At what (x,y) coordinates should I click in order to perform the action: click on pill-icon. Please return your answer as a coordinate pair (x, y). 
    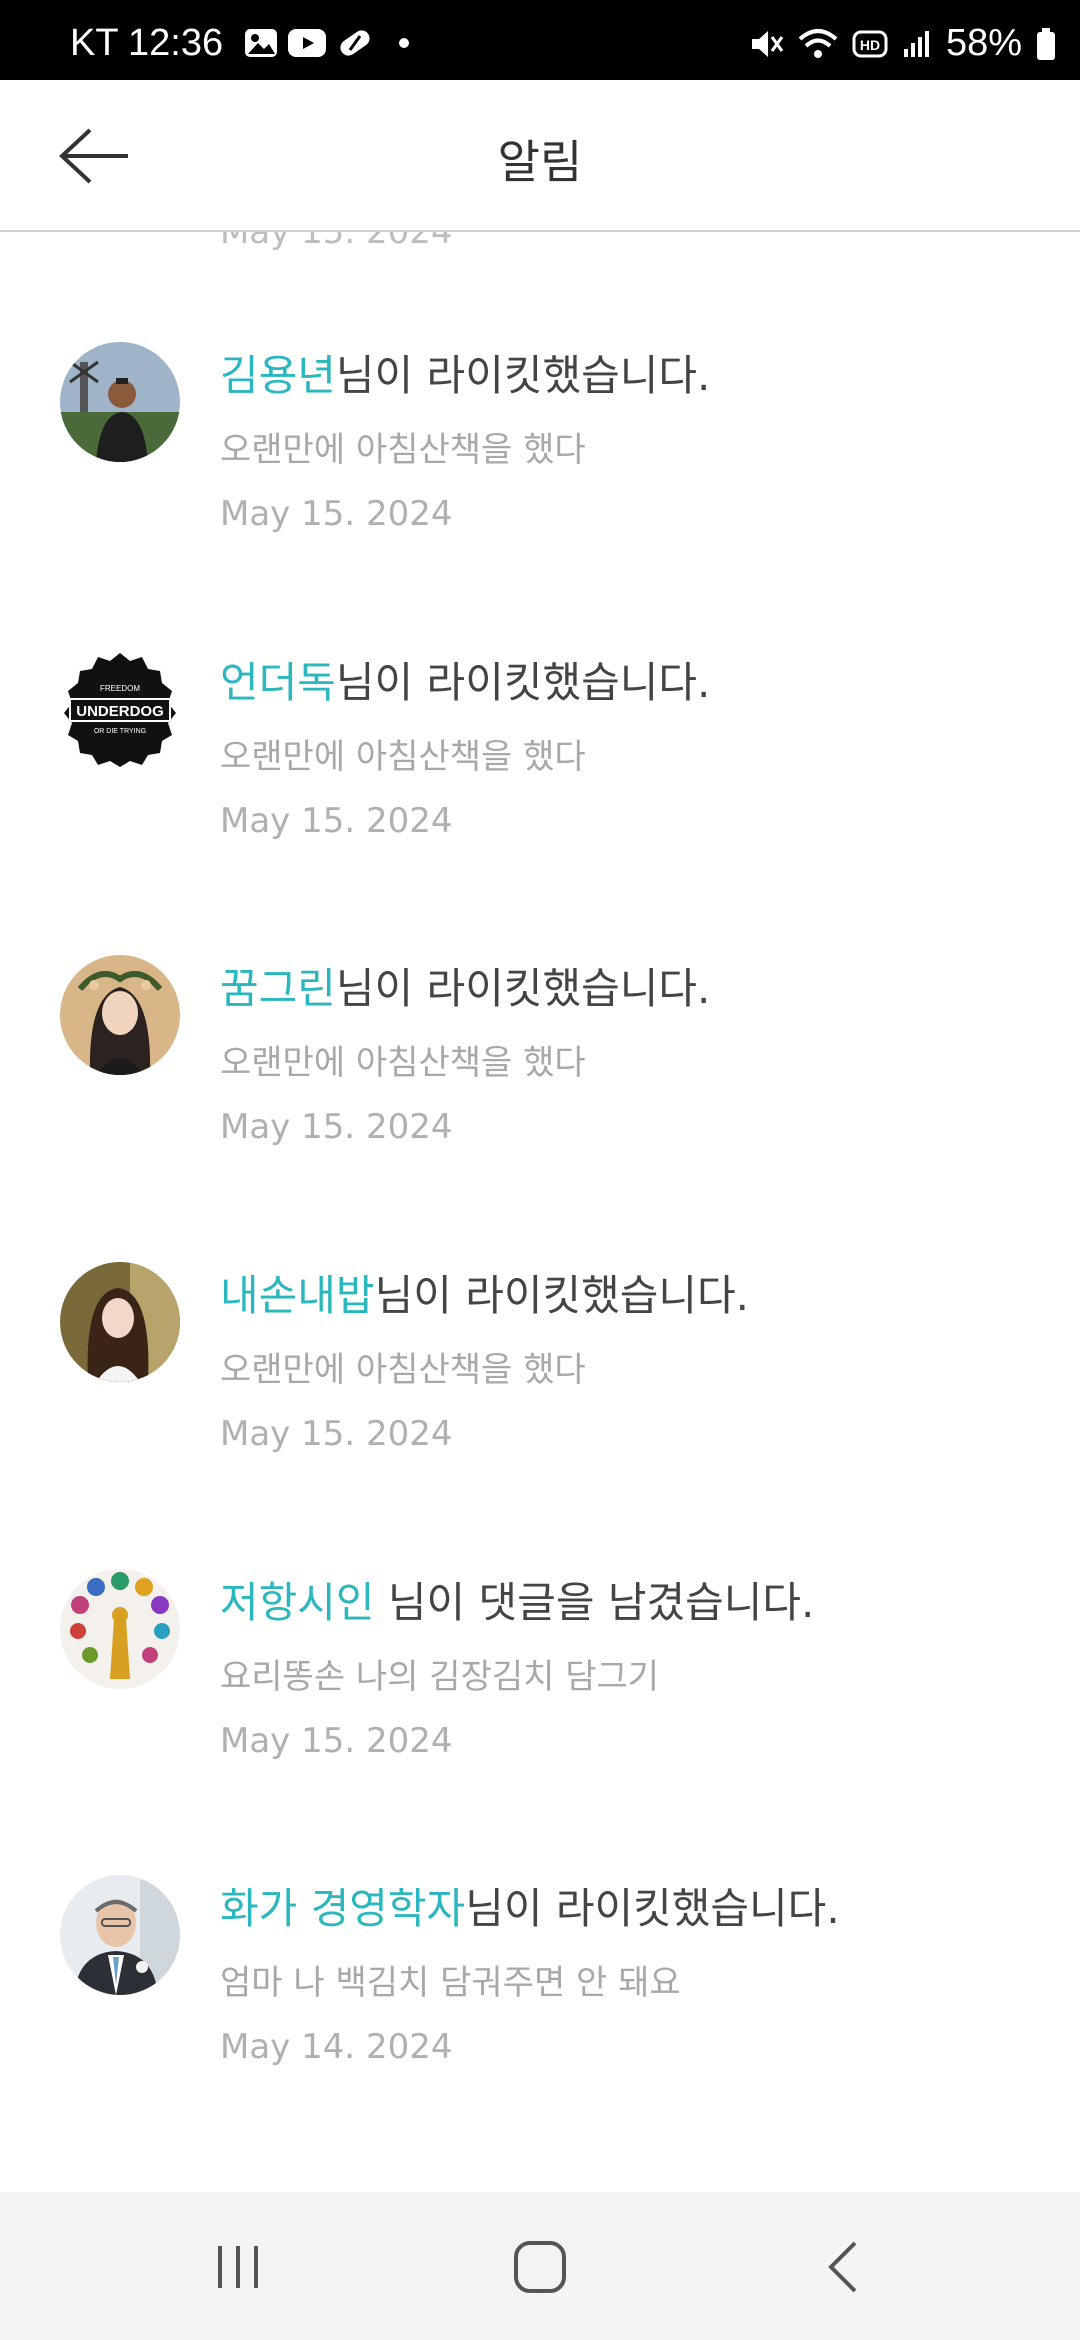
    Looking at the image, I should click on (355, 43).